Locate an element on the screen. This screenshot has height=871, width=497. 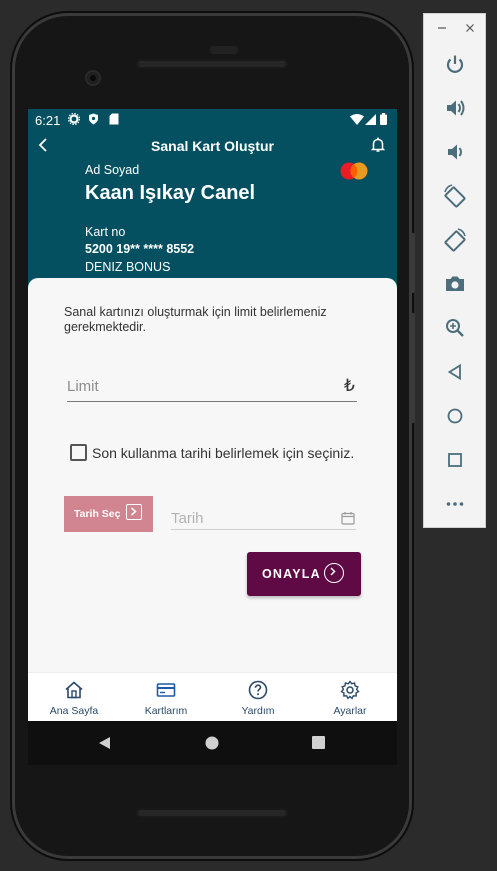
nav-label-home: Ana Sayfa is located at coordinates (74, 711).